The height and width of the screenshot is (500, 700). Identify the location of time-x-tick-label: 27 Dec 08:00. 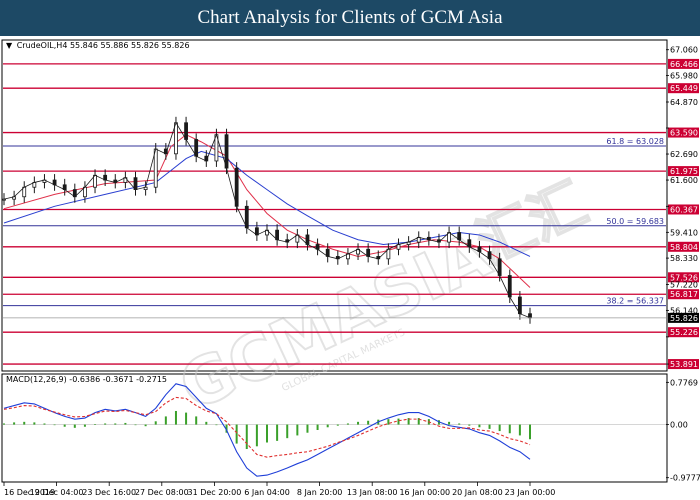
(162, 492).